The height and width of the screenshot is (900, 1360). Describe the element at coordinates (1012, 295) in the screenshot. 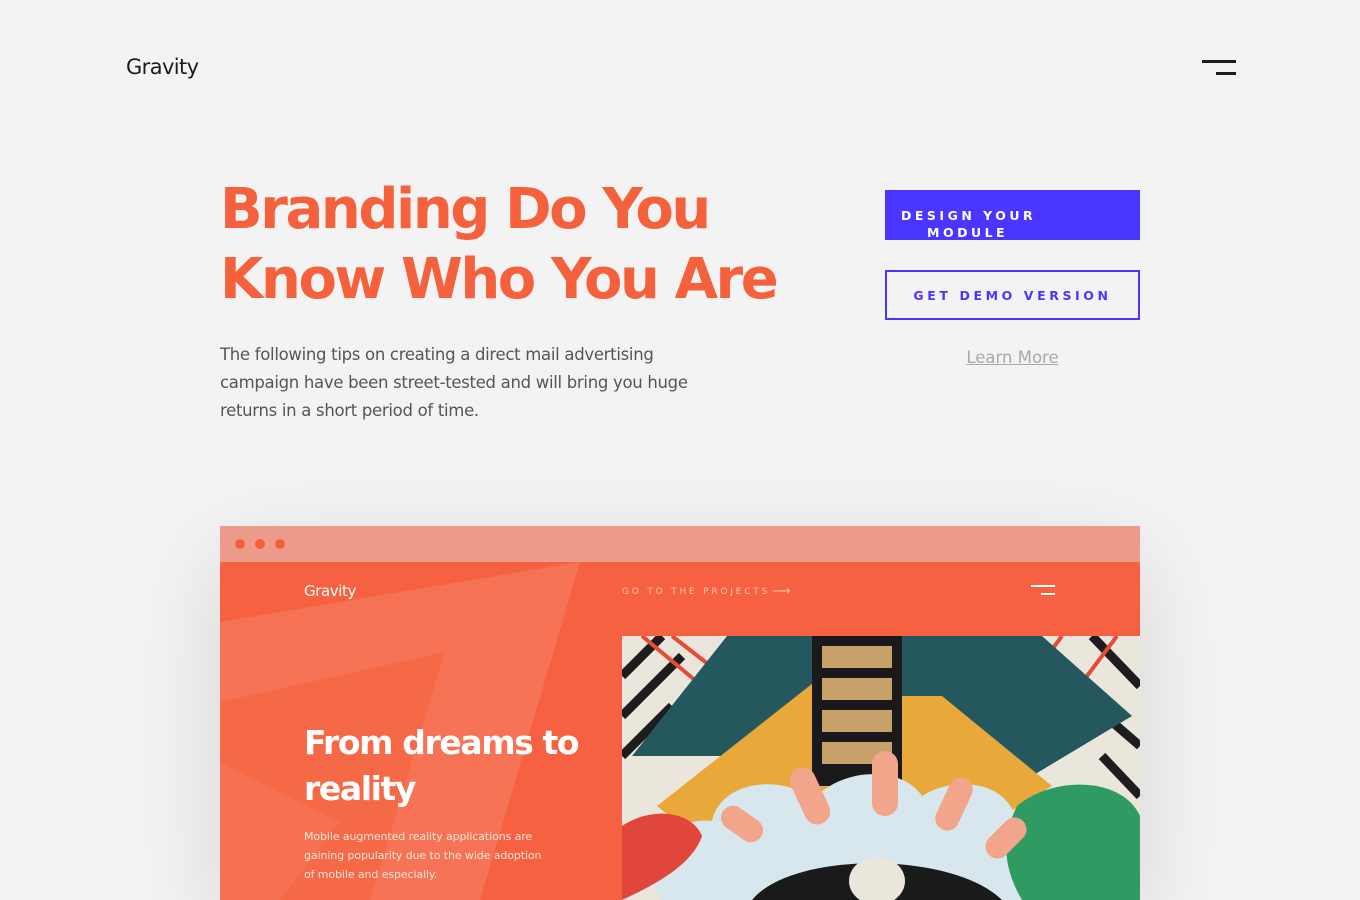

I see `get-demo-version-button: GET DEMO VERSION` at that location.